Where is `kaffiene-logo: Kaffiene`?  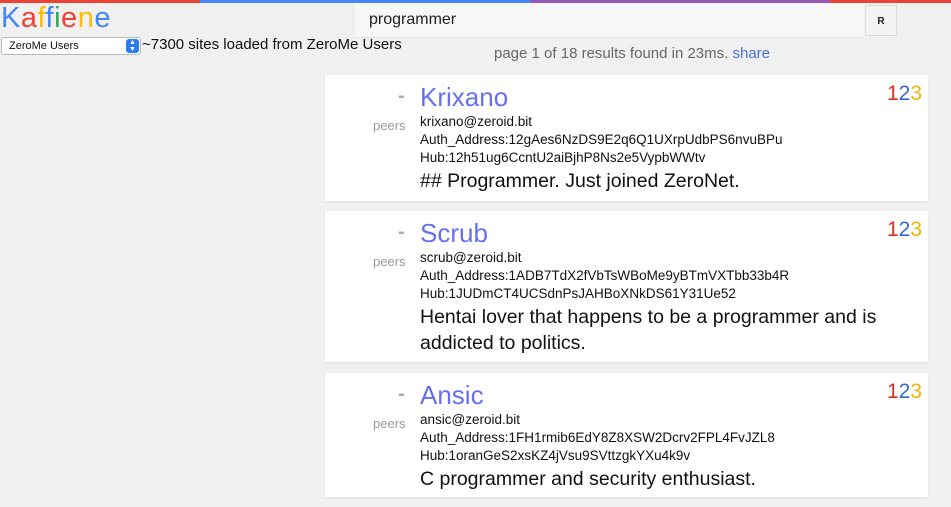 kaffiene-logo: Kaffiene is located at coordinates (56, 18).